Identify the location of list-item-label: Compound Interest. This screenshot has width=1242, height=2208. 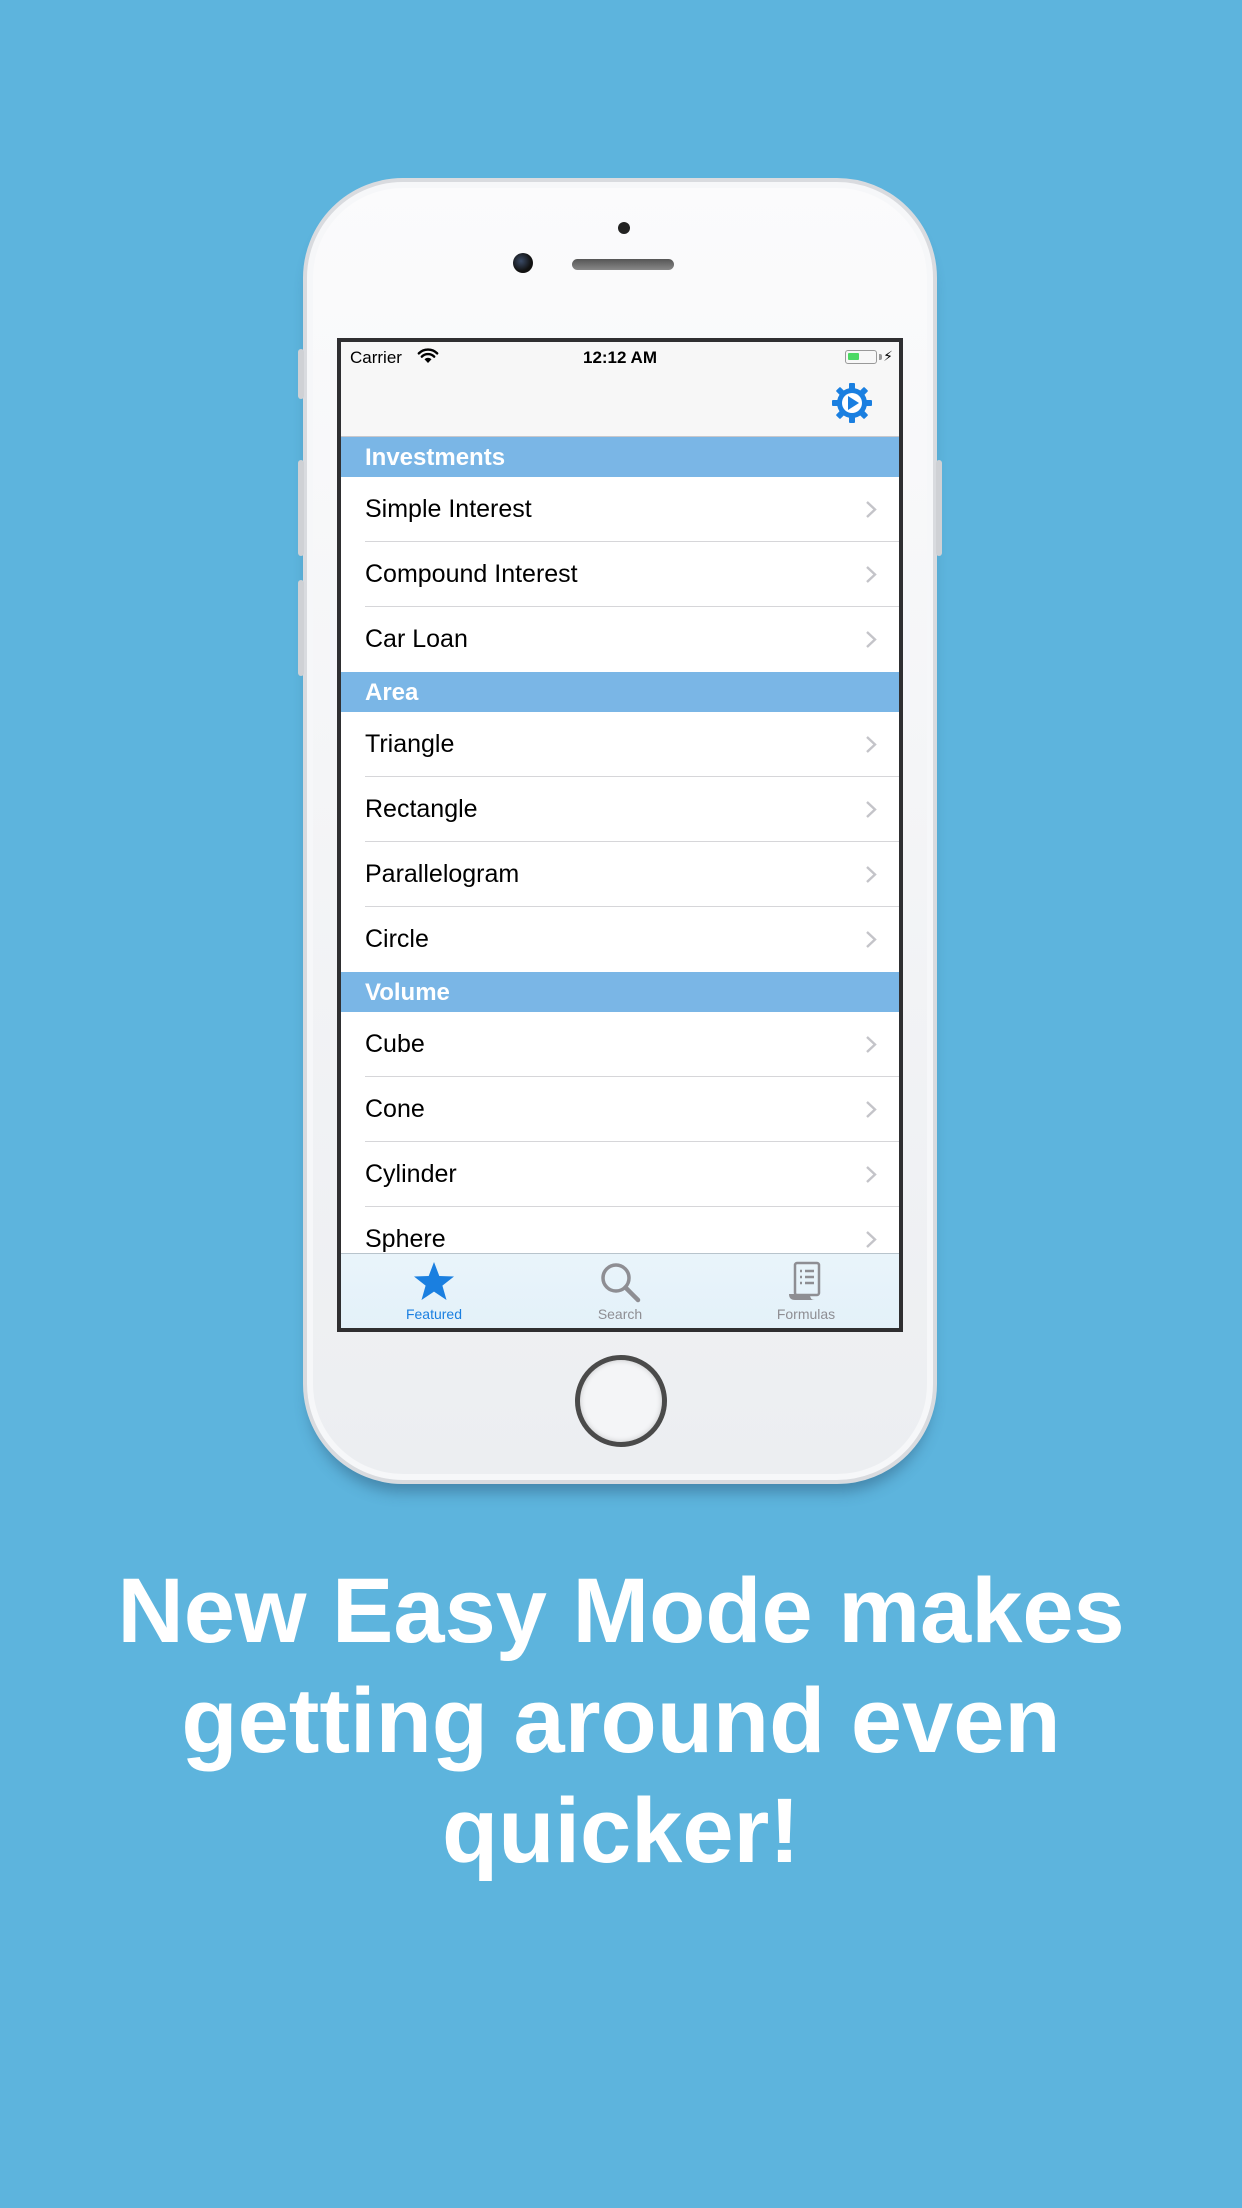
(471, 574).